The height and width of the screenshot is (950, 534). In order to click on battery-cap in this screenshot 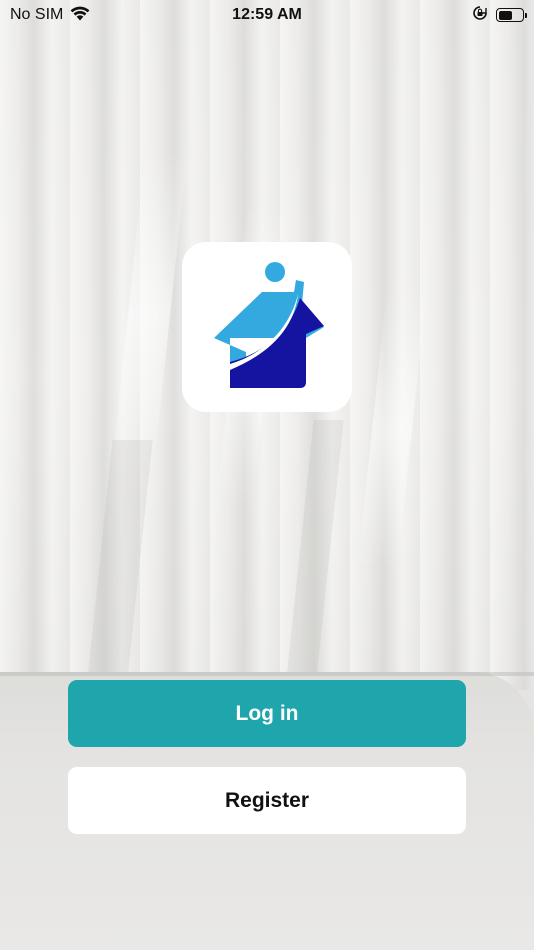, I will do `click(526, 15)`.